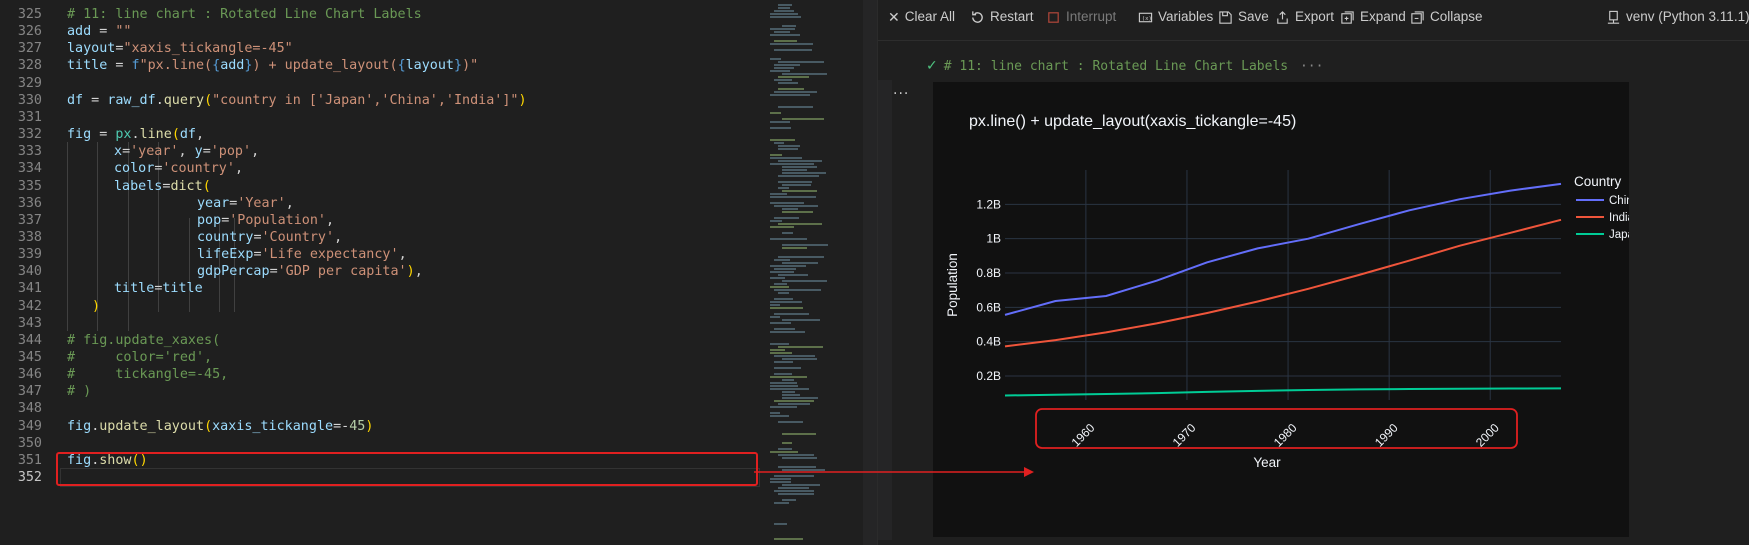 Image resolution: width=1749 pixels, height=545 pixels. Describe the element at coordinates (1373, 17) in the screenshot. I see `expand-button: Expand` at that location.